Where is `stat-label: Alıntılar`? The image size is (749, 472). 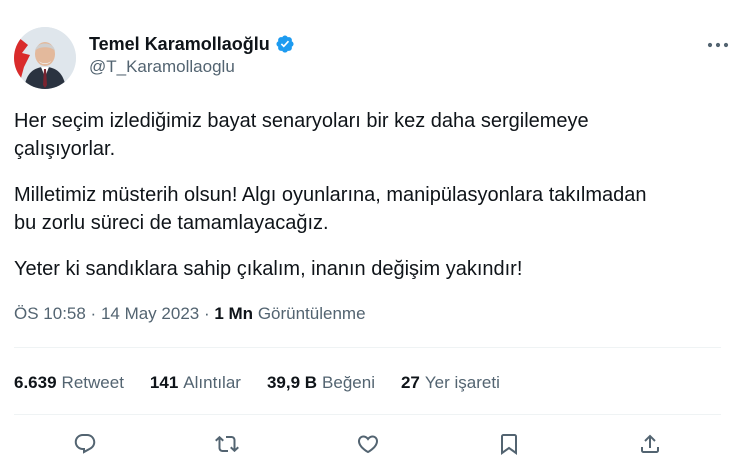
stat-label: Alıntılar is located at coordinates (212, 382).